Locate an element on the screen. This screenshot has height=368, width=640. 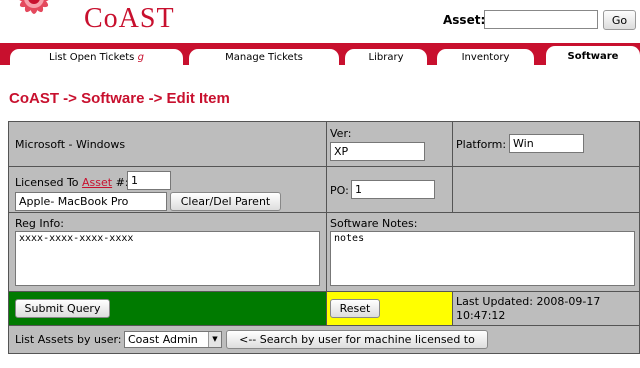
tab-library: Library is located at coordinates (386, 57).